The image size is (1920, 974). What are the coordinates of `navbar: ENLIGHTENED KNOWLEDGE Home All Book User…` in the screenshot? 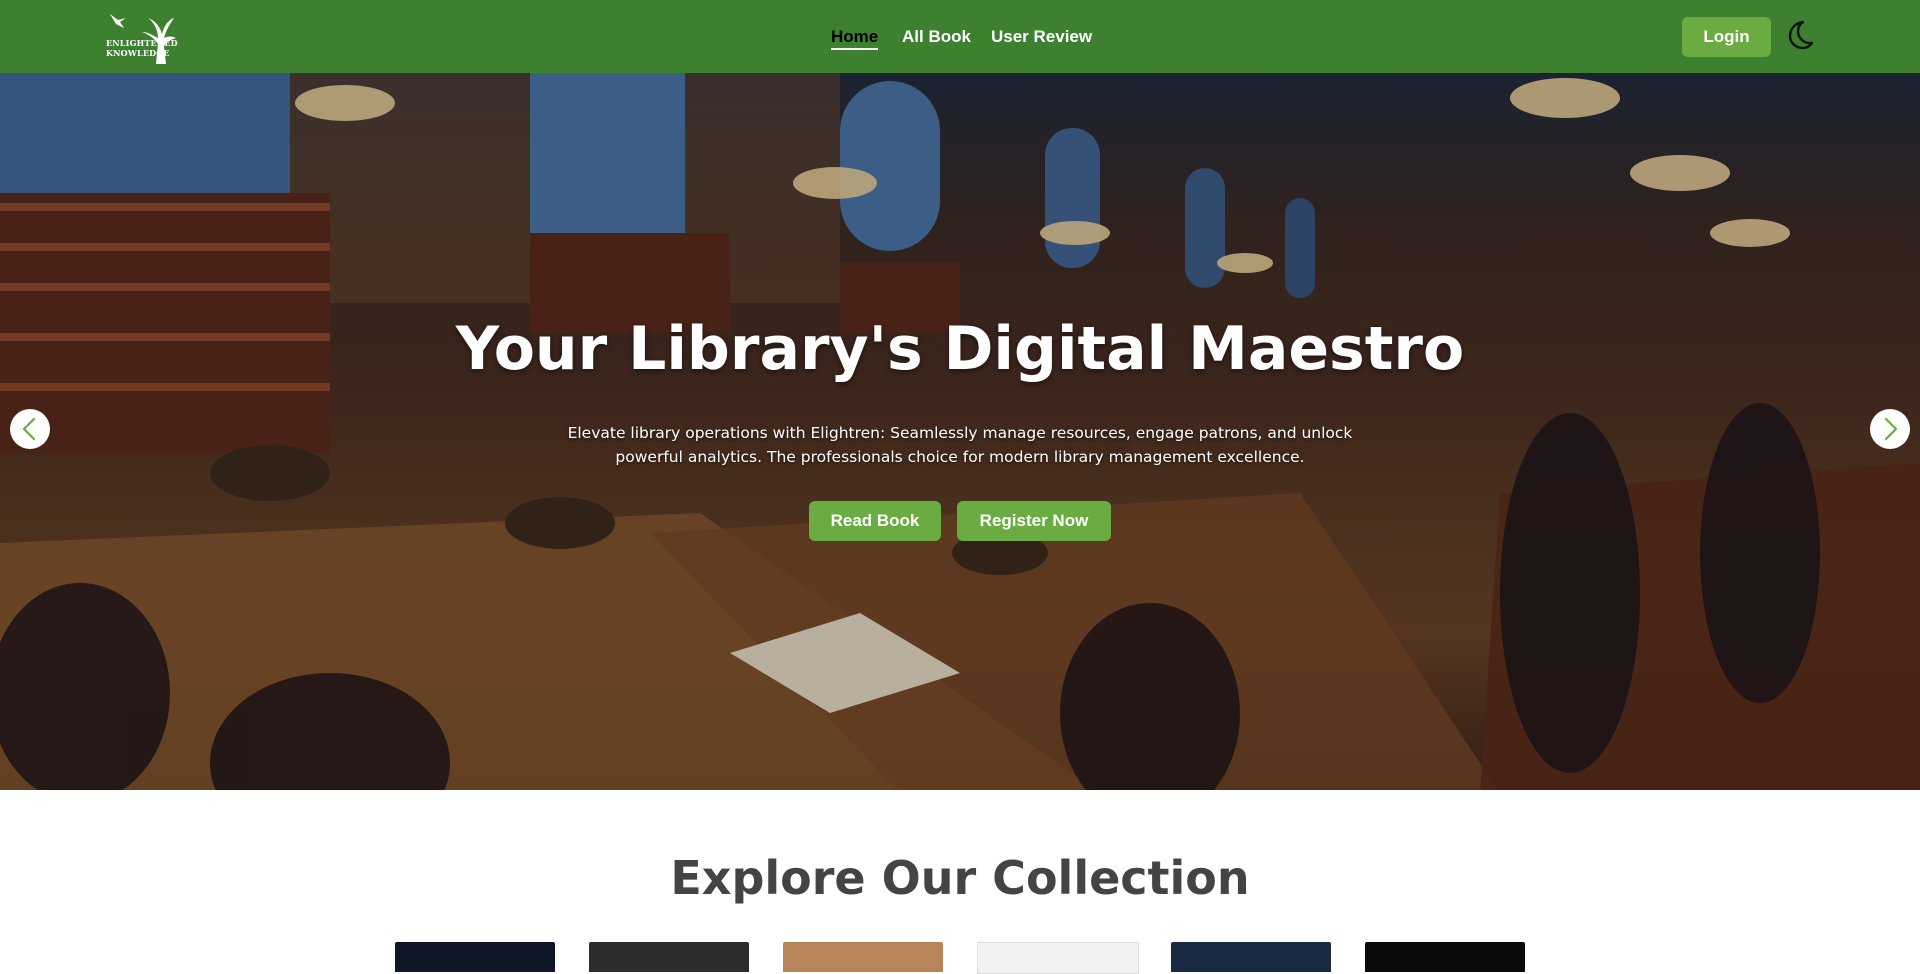 It's located at (960, 36).